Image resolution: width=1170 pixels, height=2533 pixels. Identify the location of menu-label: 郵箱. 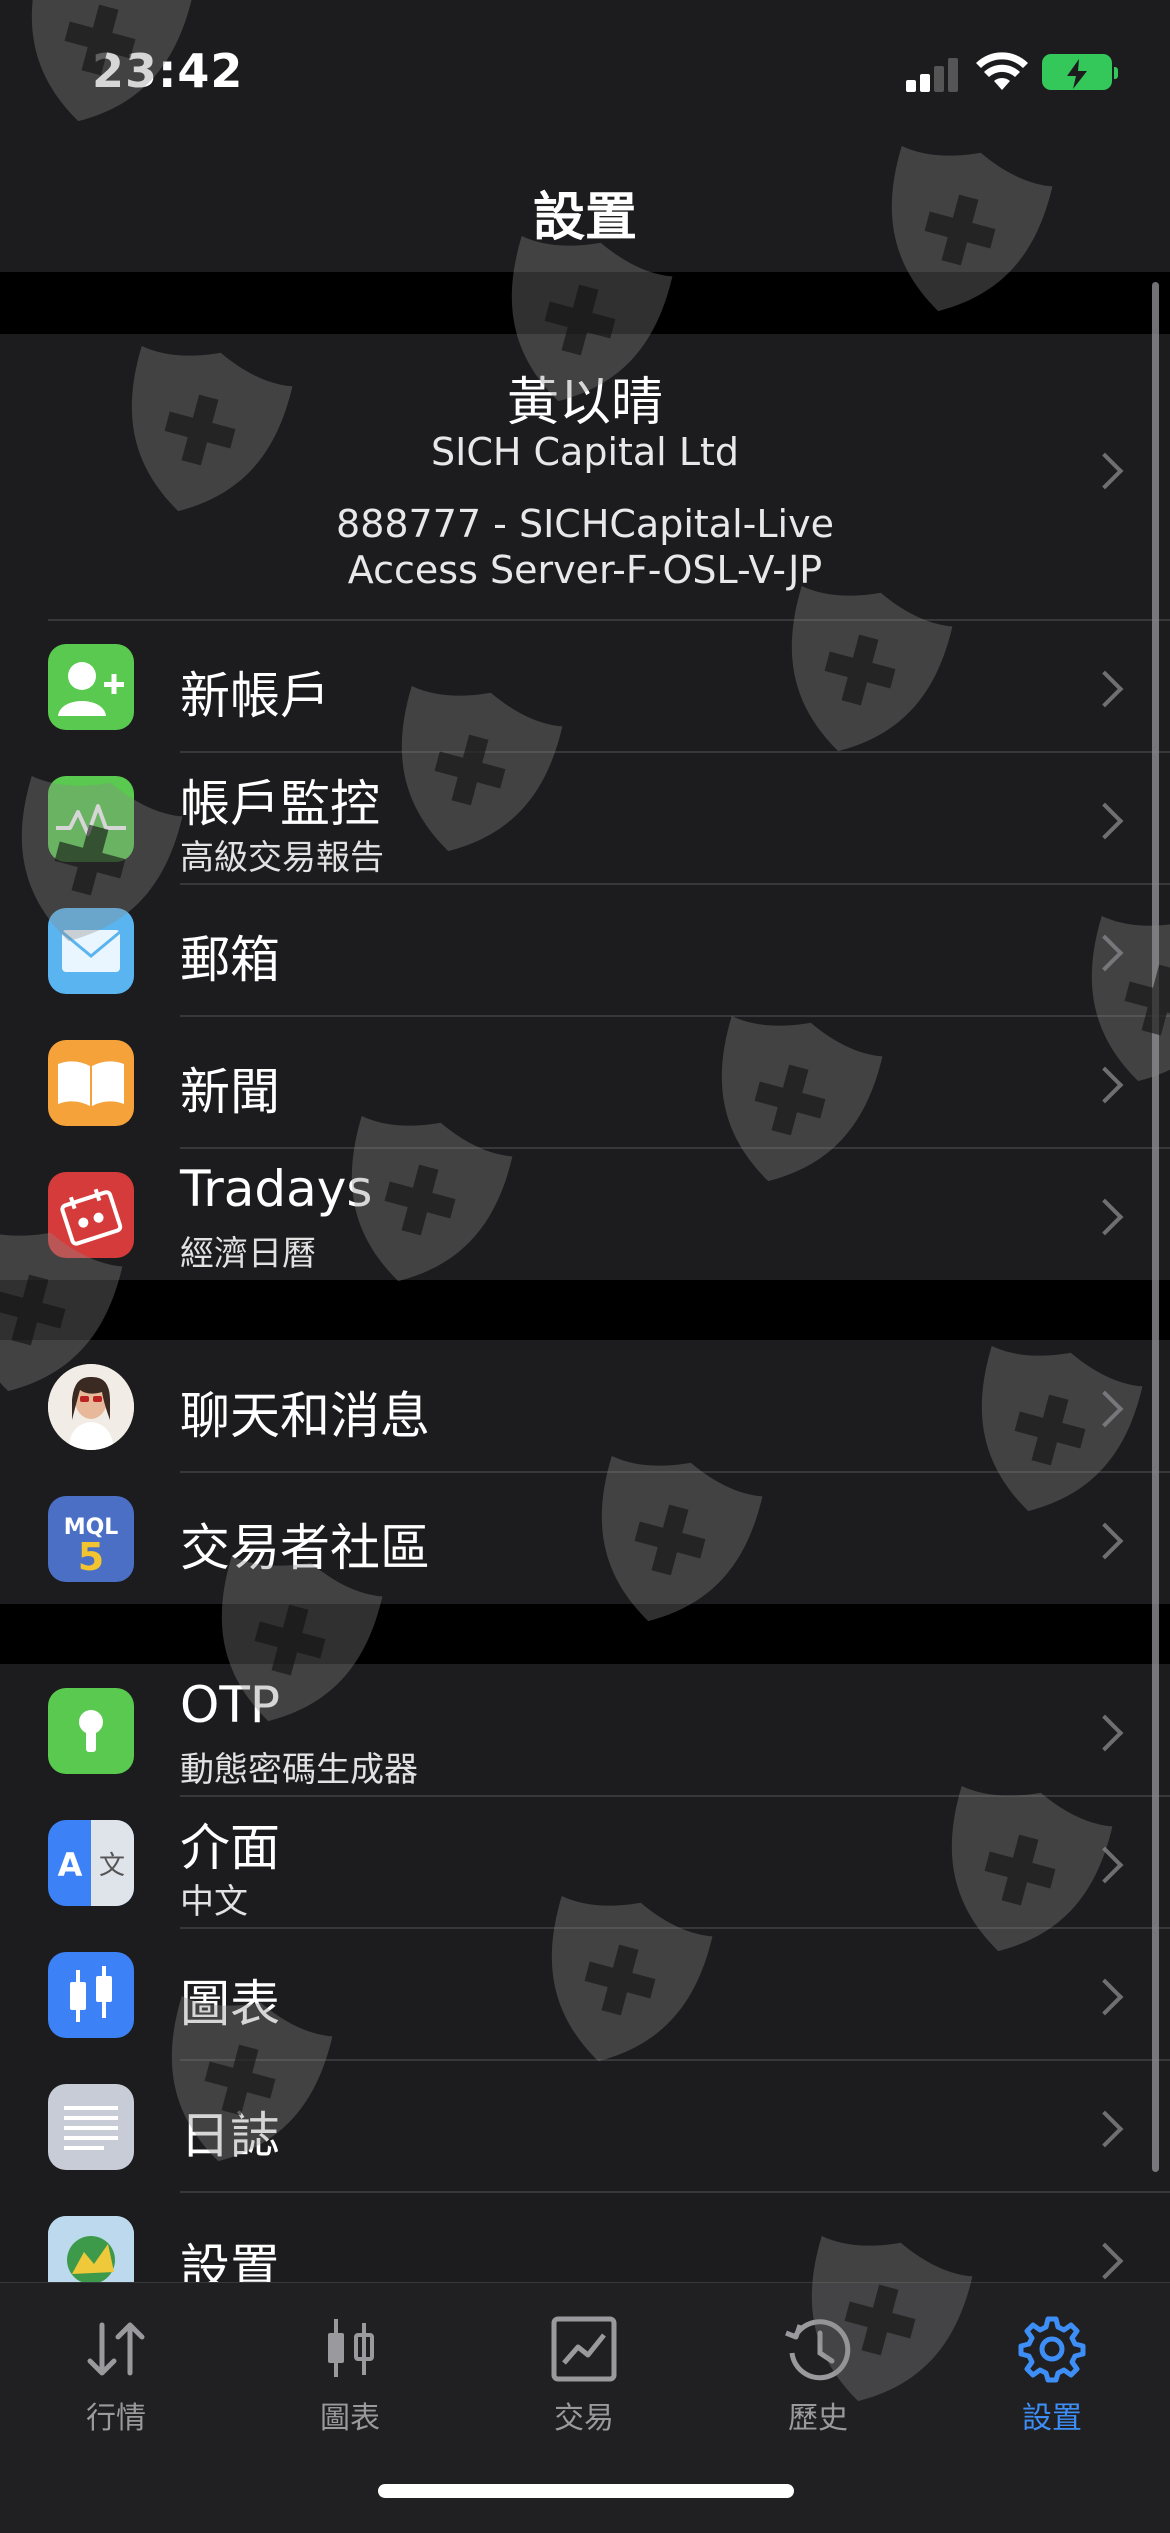
(230, 960).